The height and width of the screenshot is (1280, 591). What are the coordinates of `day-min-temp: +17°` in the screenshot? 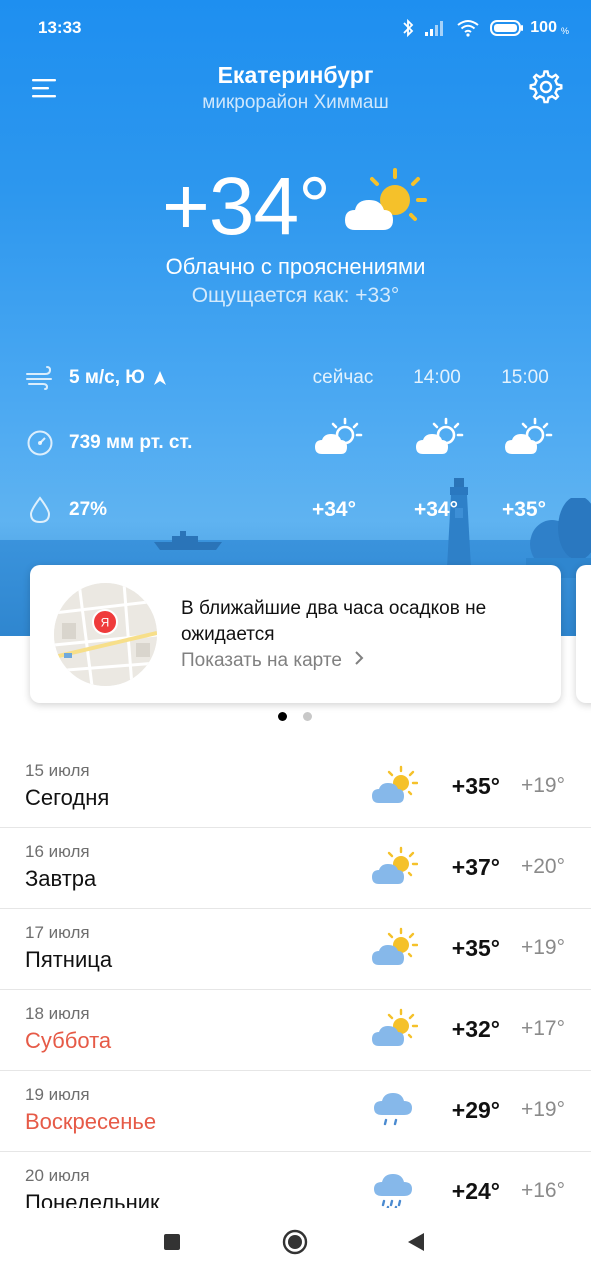 It's located at (542, 1028).